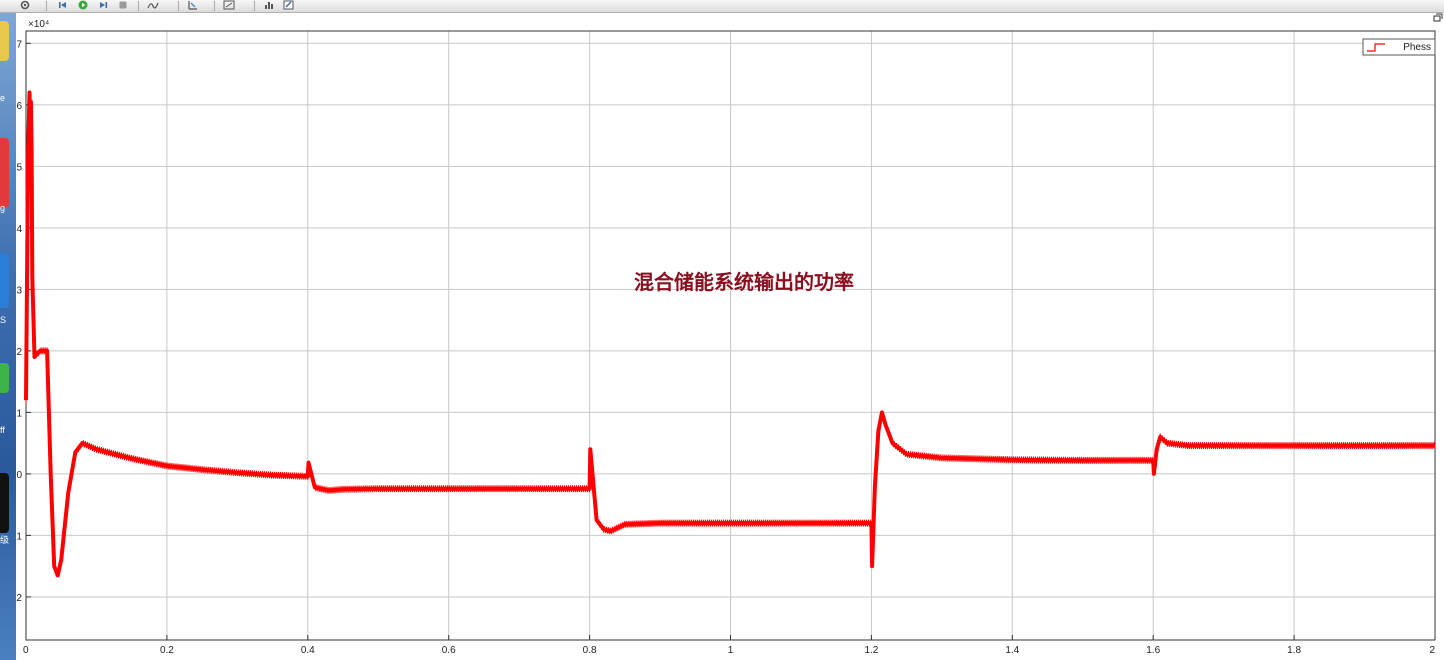  Describe the element at coordinates (5, 540) in the screenshot. I see `desktop-icon-label: 级` at that location.